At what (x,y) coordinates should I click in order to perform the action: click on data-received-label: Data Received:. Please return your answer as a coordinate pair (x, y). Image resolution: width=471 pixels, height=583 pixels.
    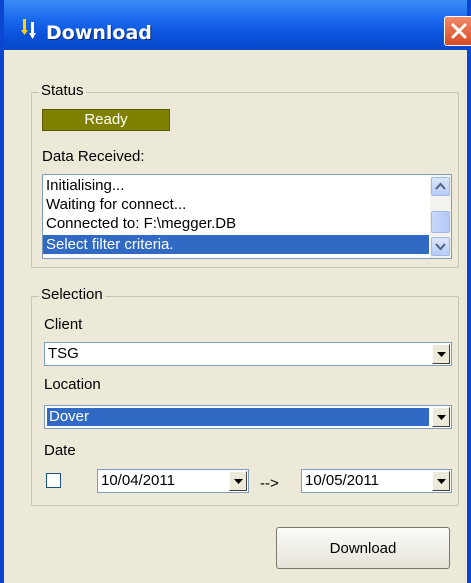
    Looking at the image, I should click on (93, 156).